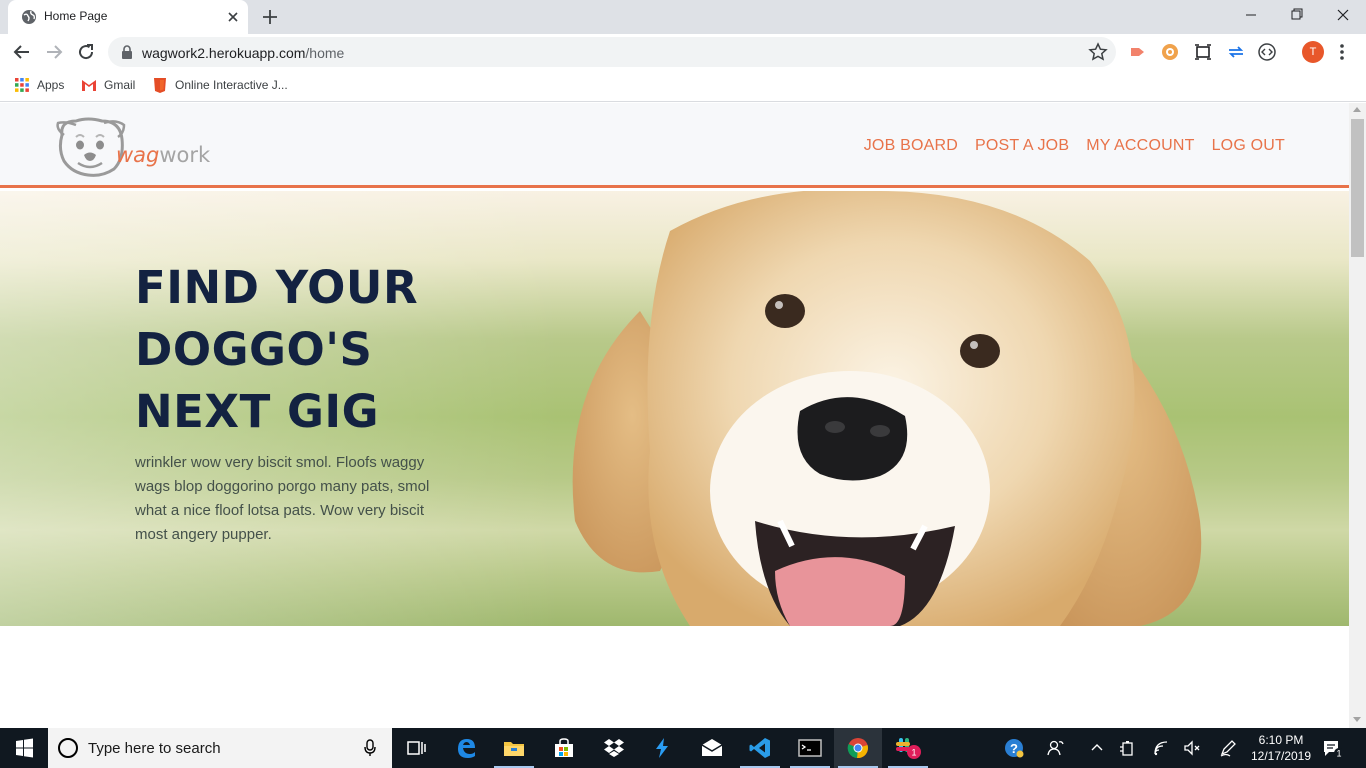 This screenshot has width=1366, height=768. I want to click on address-bar: wagwork2.herokuapp.com/home, so click(612, 52).